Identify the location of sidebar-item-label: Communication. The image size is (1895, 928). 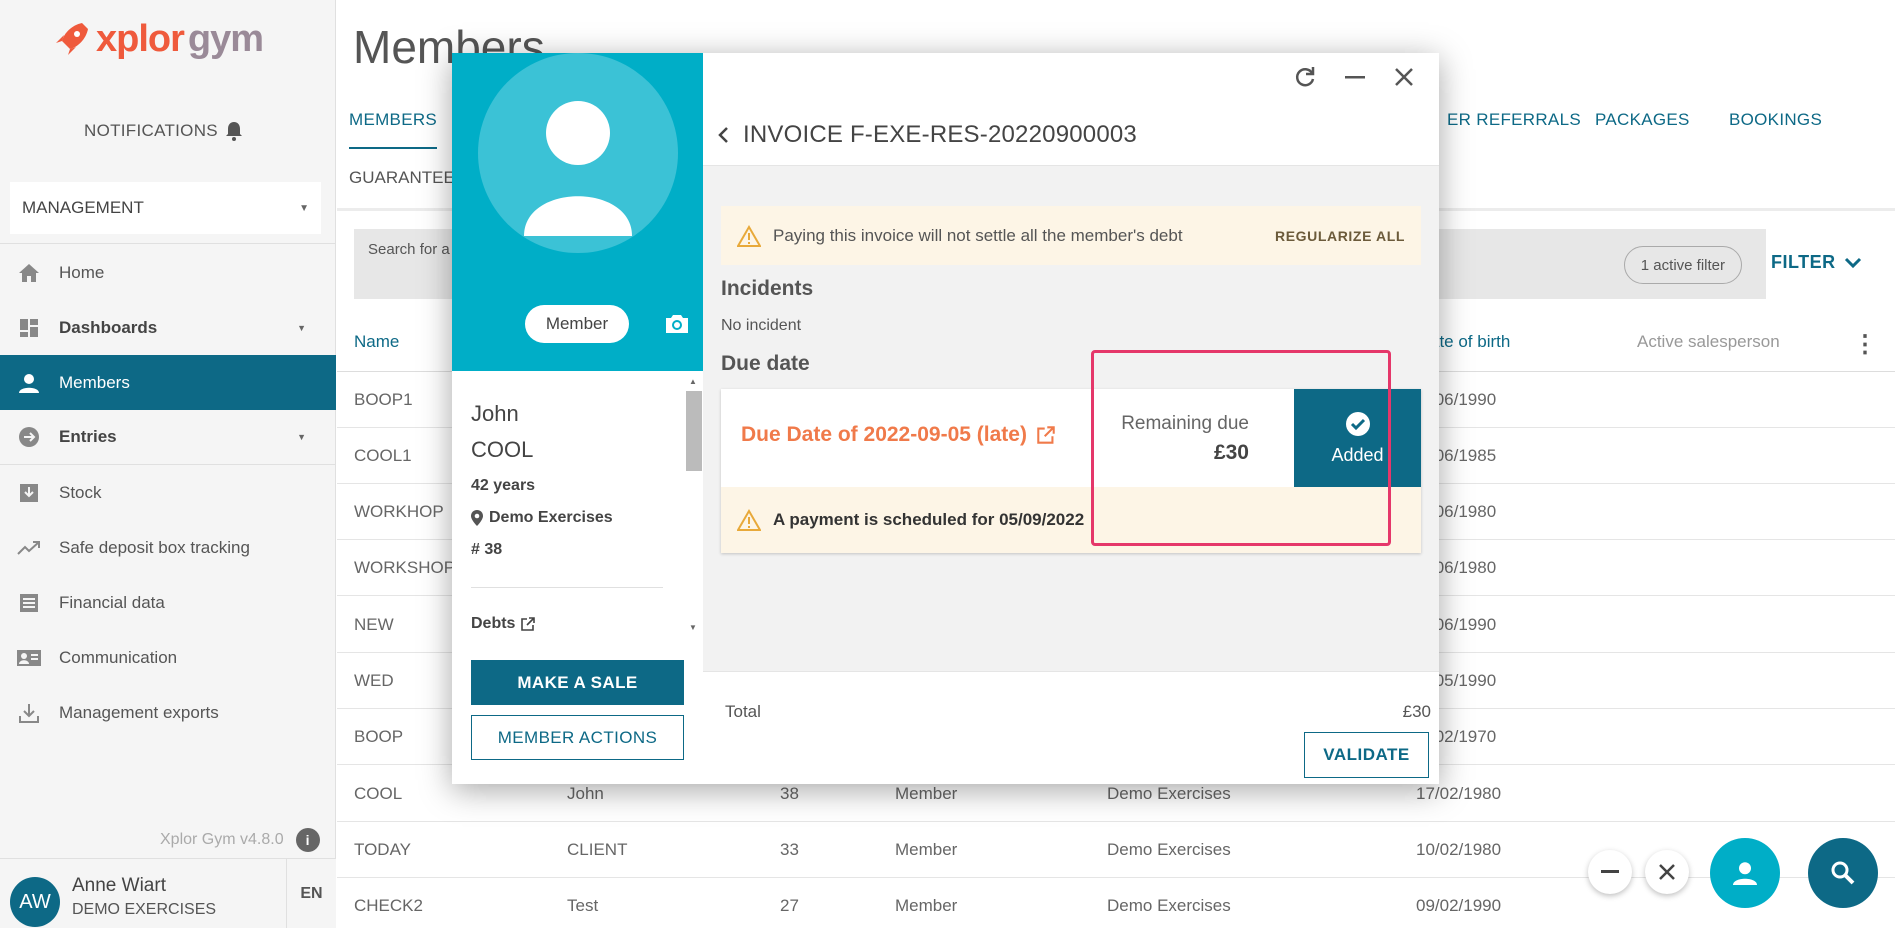
(118, 657).